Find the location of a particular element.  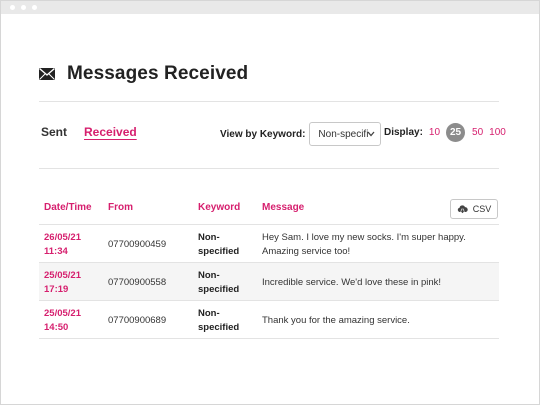

tab-sent: Sent is located at coordinates (54, 132).